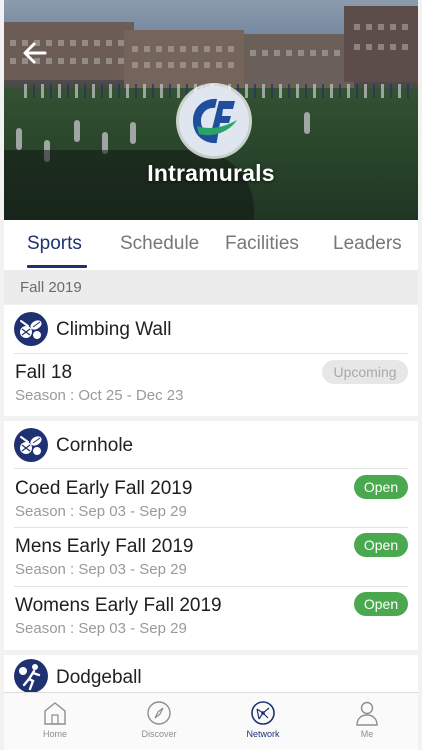  Describe the element at coordinates (367, 244) in the screenshot. I see `tab-leaders: Leaders` at that location.